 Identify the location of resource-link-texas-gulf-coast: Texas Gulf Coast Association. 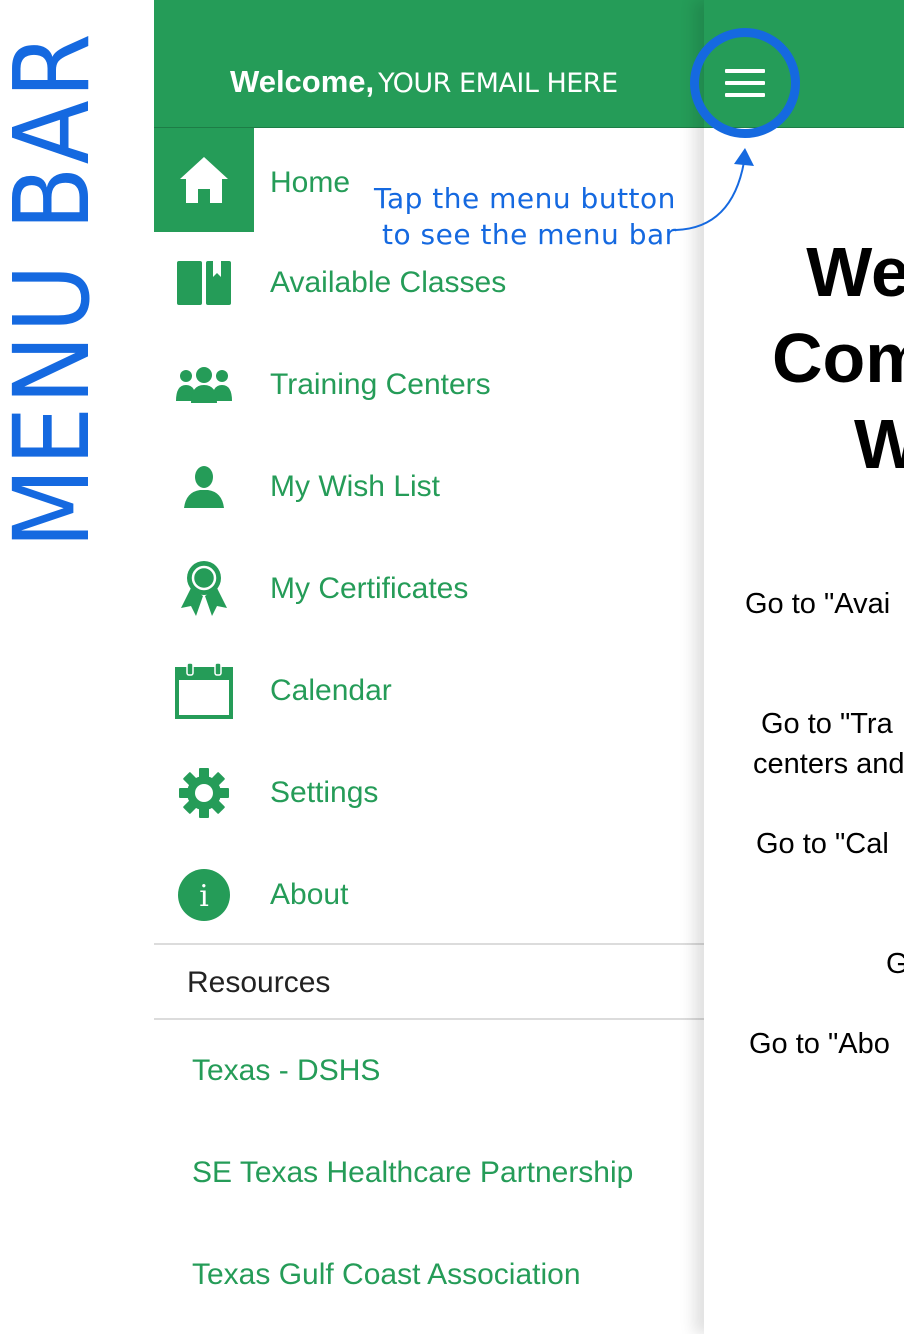
(386, 1275).